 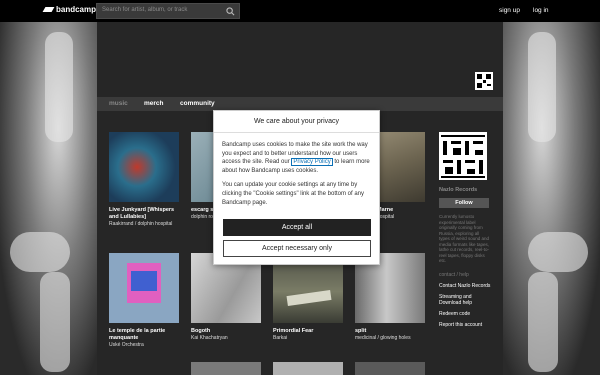 I want to click on tab-merch: merch, so click(x=154, y=103).